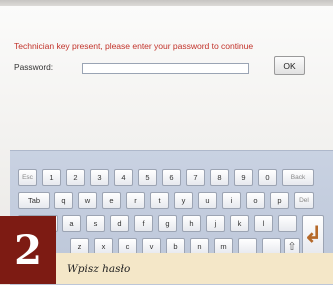 The height and width of the screenshot is (285, 333). Describe the element at coordinates (171, 177) in the screenshot. I see `key-6: 6` at that location.